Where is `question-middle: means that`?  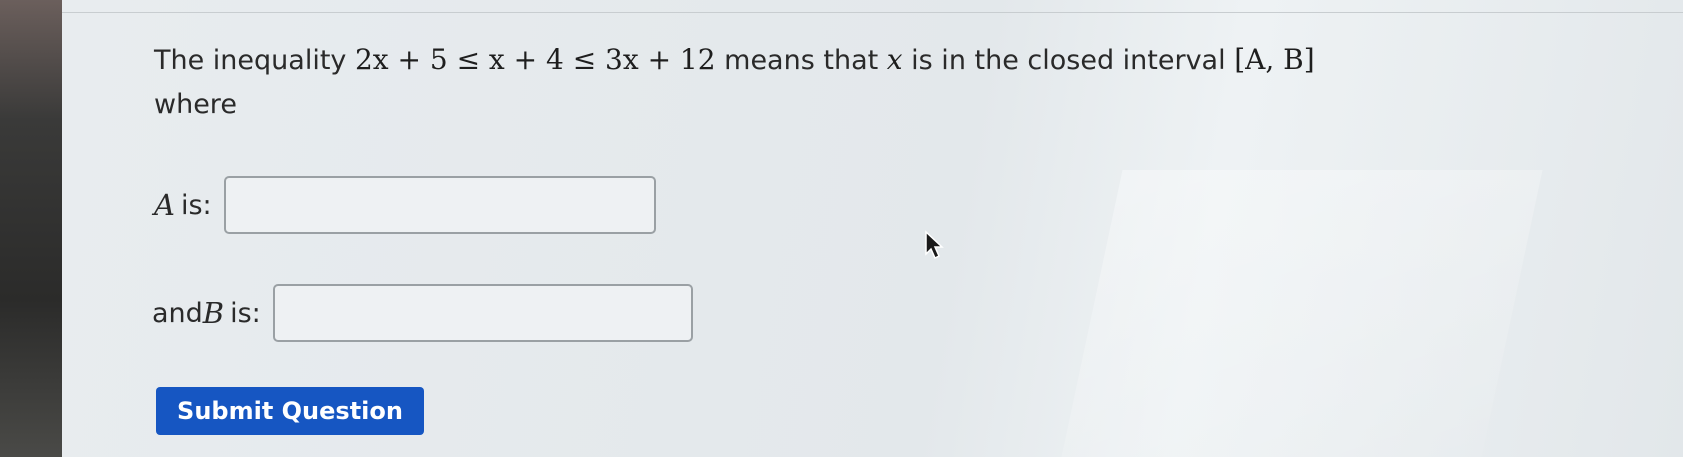
question-middle: means that is located at coordinates (801, 60).